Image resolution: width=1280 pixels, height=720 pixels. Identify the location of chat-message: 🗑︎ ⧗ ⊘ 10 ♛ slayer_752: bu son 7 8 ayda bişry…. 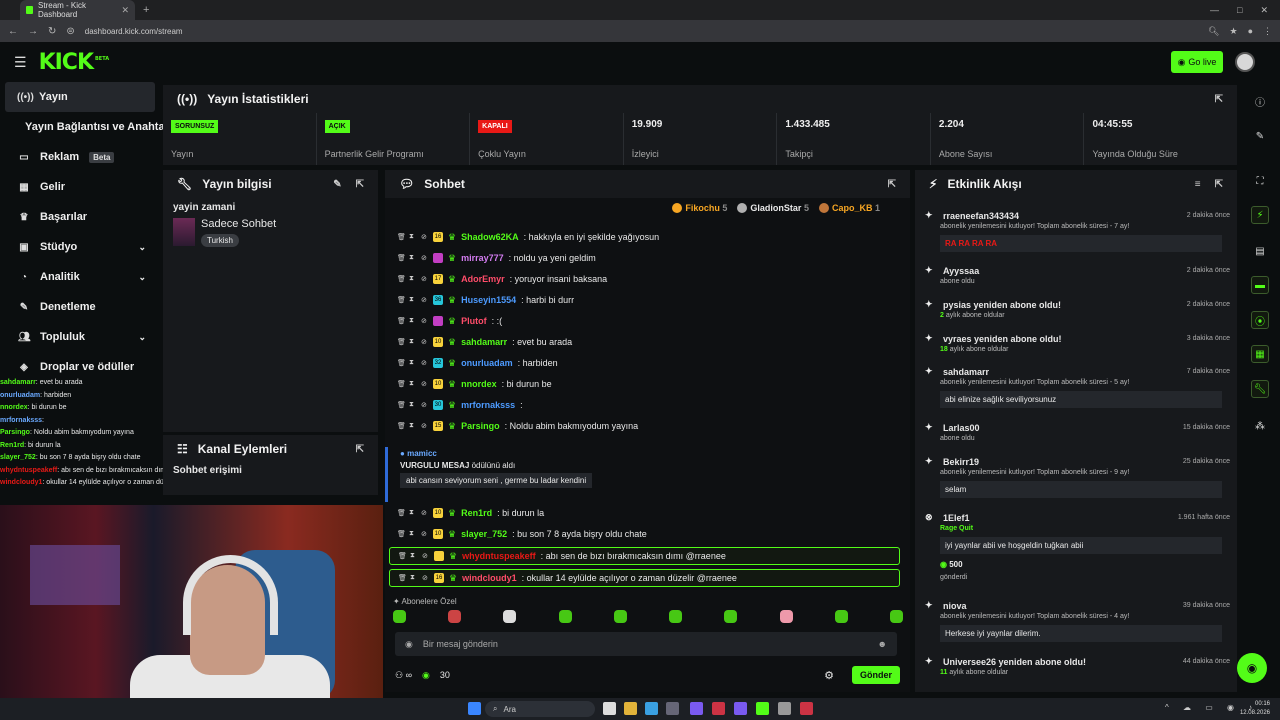
(522, 534).